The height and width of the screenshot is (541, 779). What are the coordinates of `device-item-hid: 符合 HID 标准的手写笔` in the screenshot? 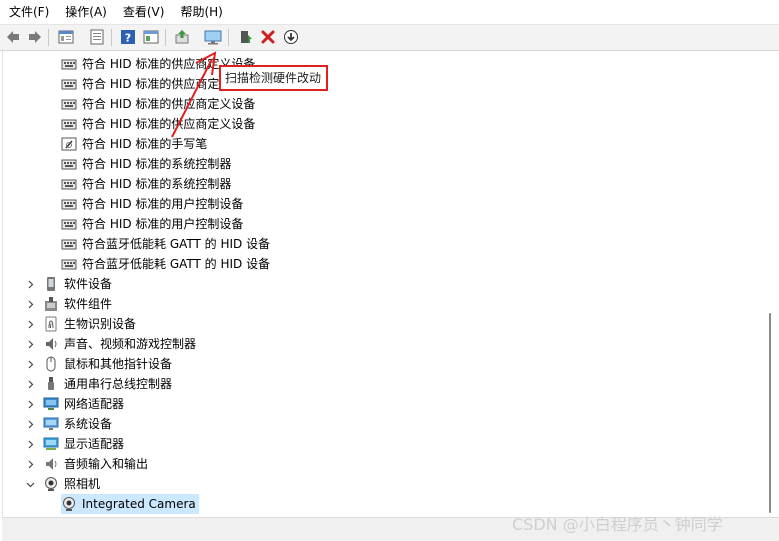 It's located at (134, 144).